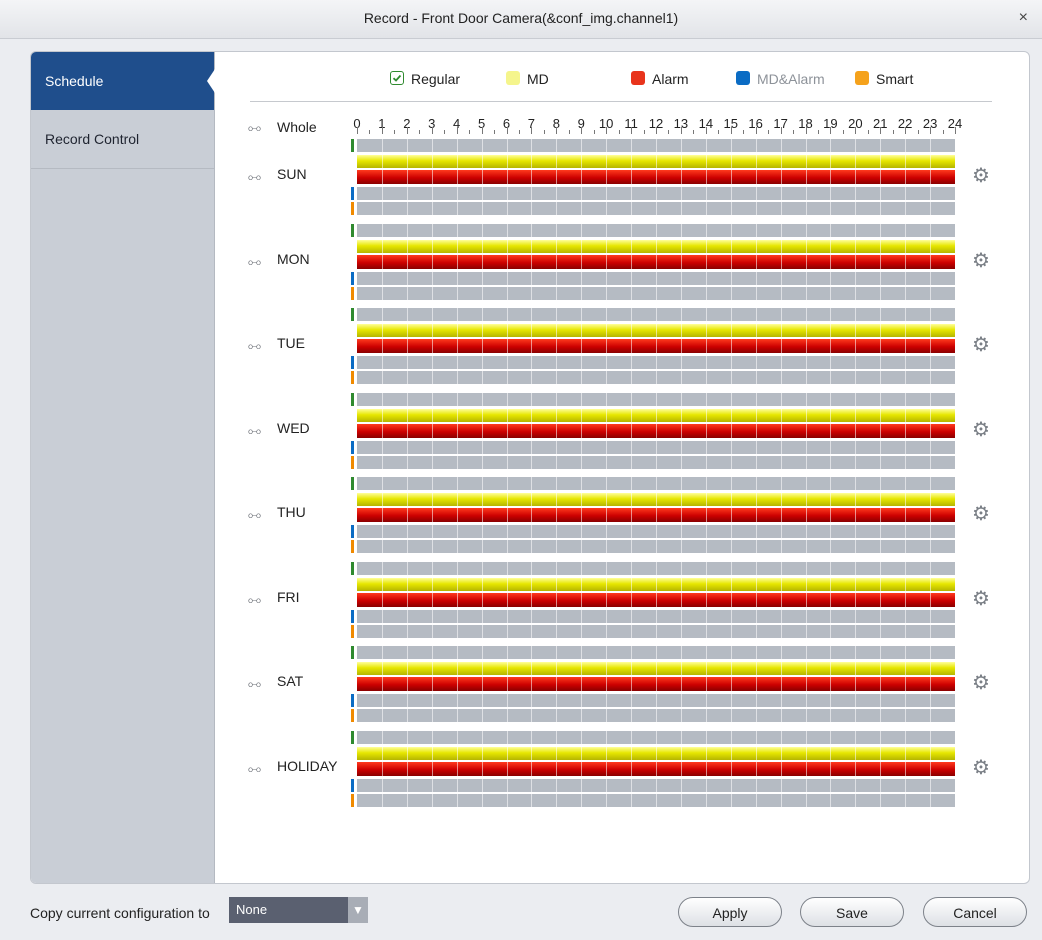  What do you see at coordinates (298, 910) in the screenshot?
I see `copy-target-select: None ▼` at bounding box center [298, 910].